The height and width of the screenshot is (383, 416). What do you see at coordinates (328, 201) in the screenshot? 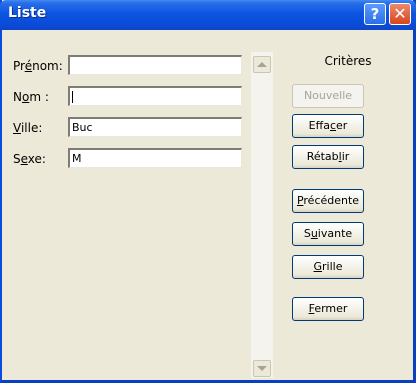
I see `precedente-button: Précédente` at bounding box center [328, 201].